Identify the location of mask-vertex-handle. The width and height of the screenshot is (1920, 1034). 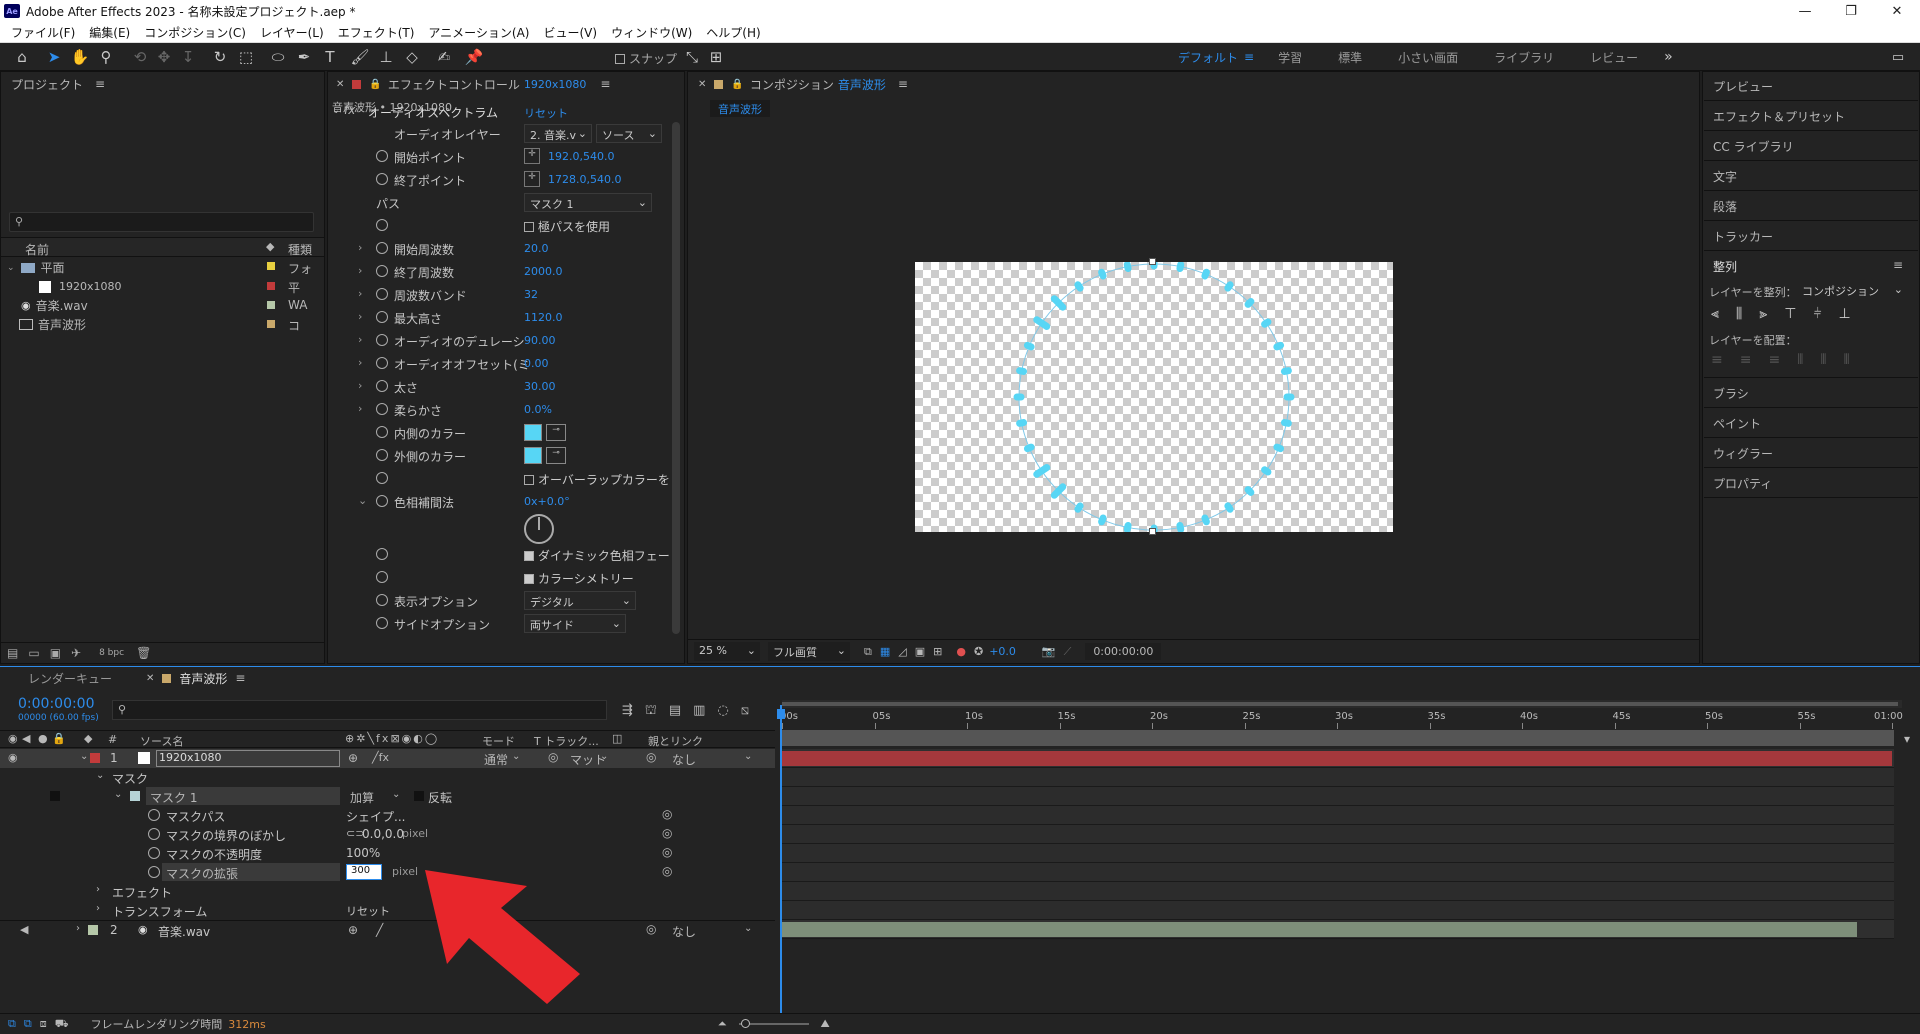
(1152, 531).